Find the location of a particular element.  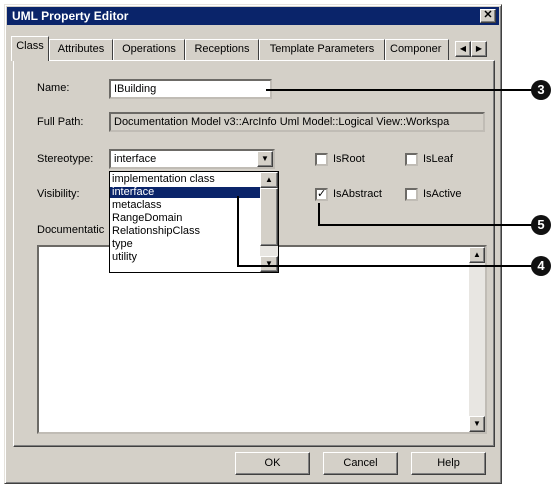

list-item-selected: interface is located at coordinates (193, 192).